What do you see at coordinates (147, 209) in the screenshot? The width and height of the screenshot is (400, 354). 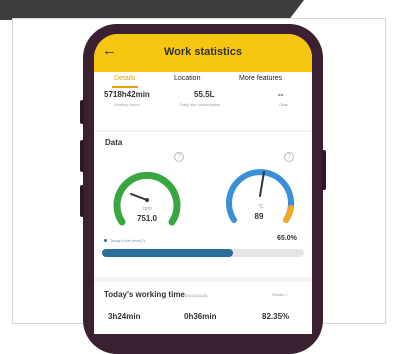 I see `rpm-gauge-unit: rpm` at bounding box center [147, 209].